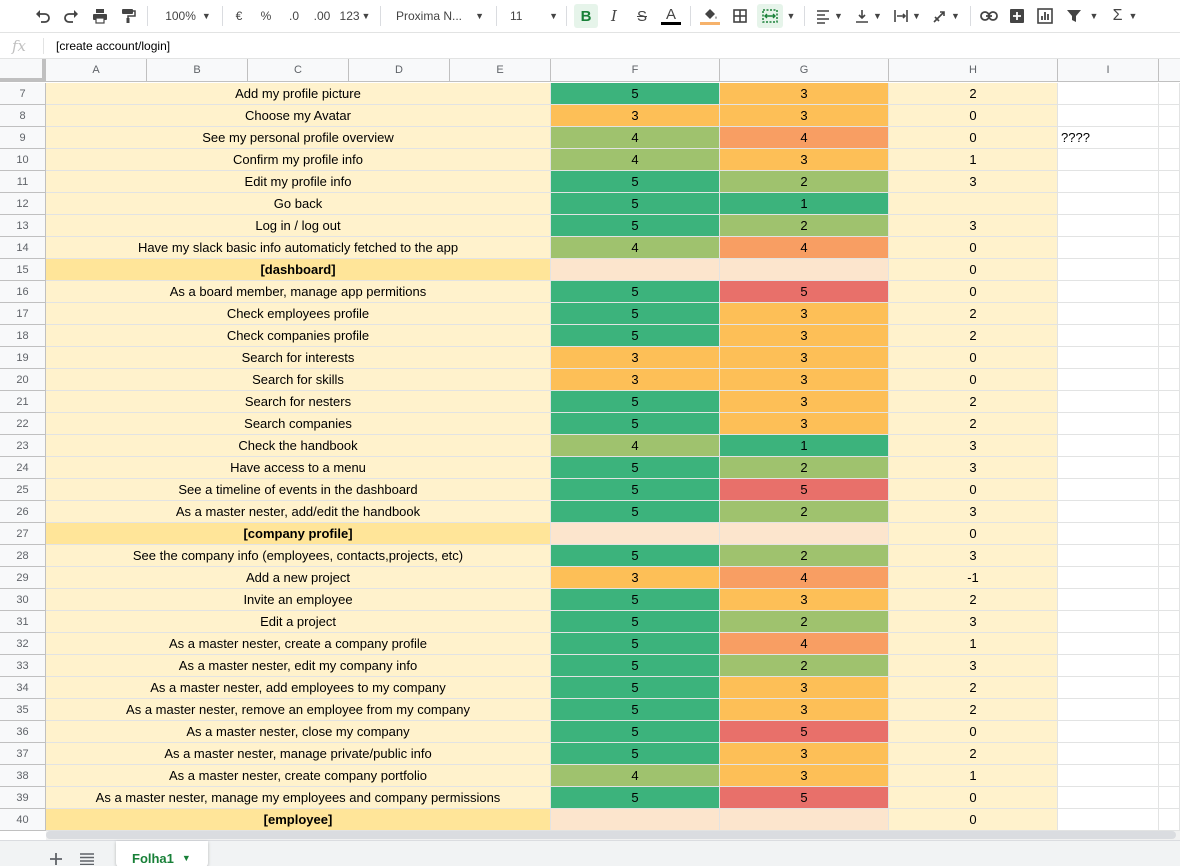 The image size is (1180, 866). Describe the element at coordinates (804, 534) in the screenshot. I see `score-g-cell` at that location.